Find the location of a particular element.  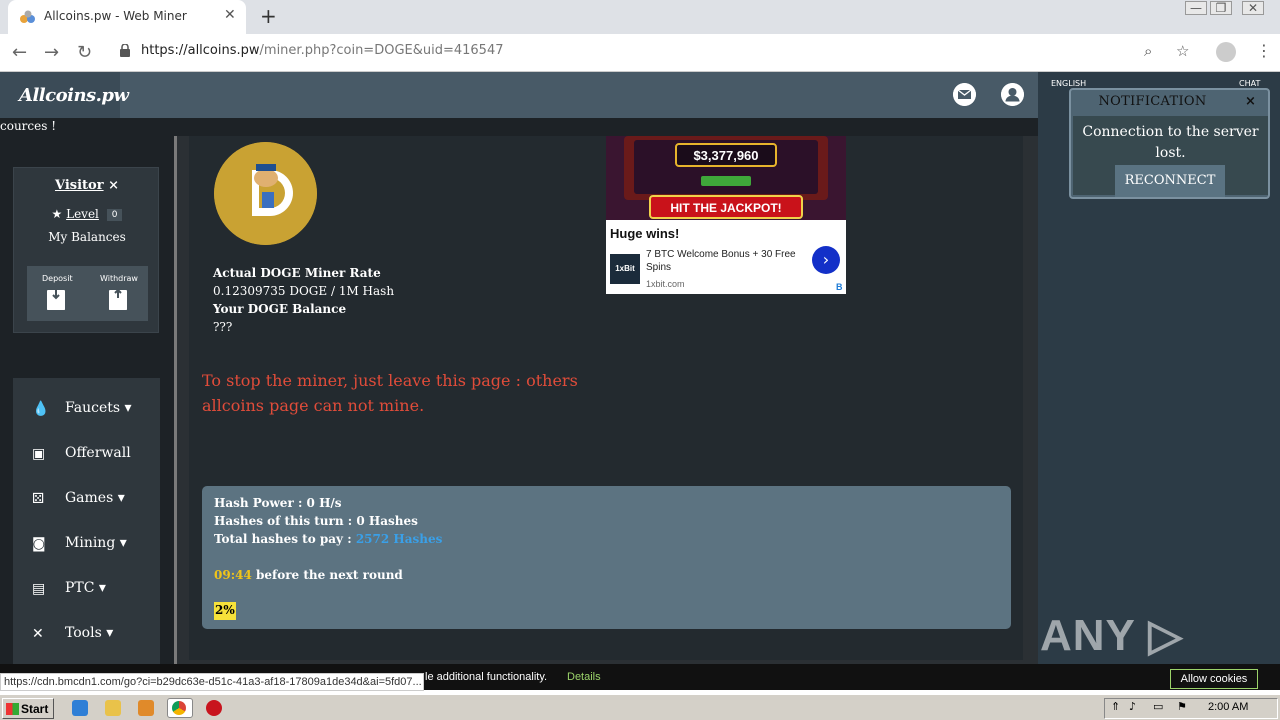

menu-item-ptc: ▤ PTC ▾ is located at coordinates (86, 587).